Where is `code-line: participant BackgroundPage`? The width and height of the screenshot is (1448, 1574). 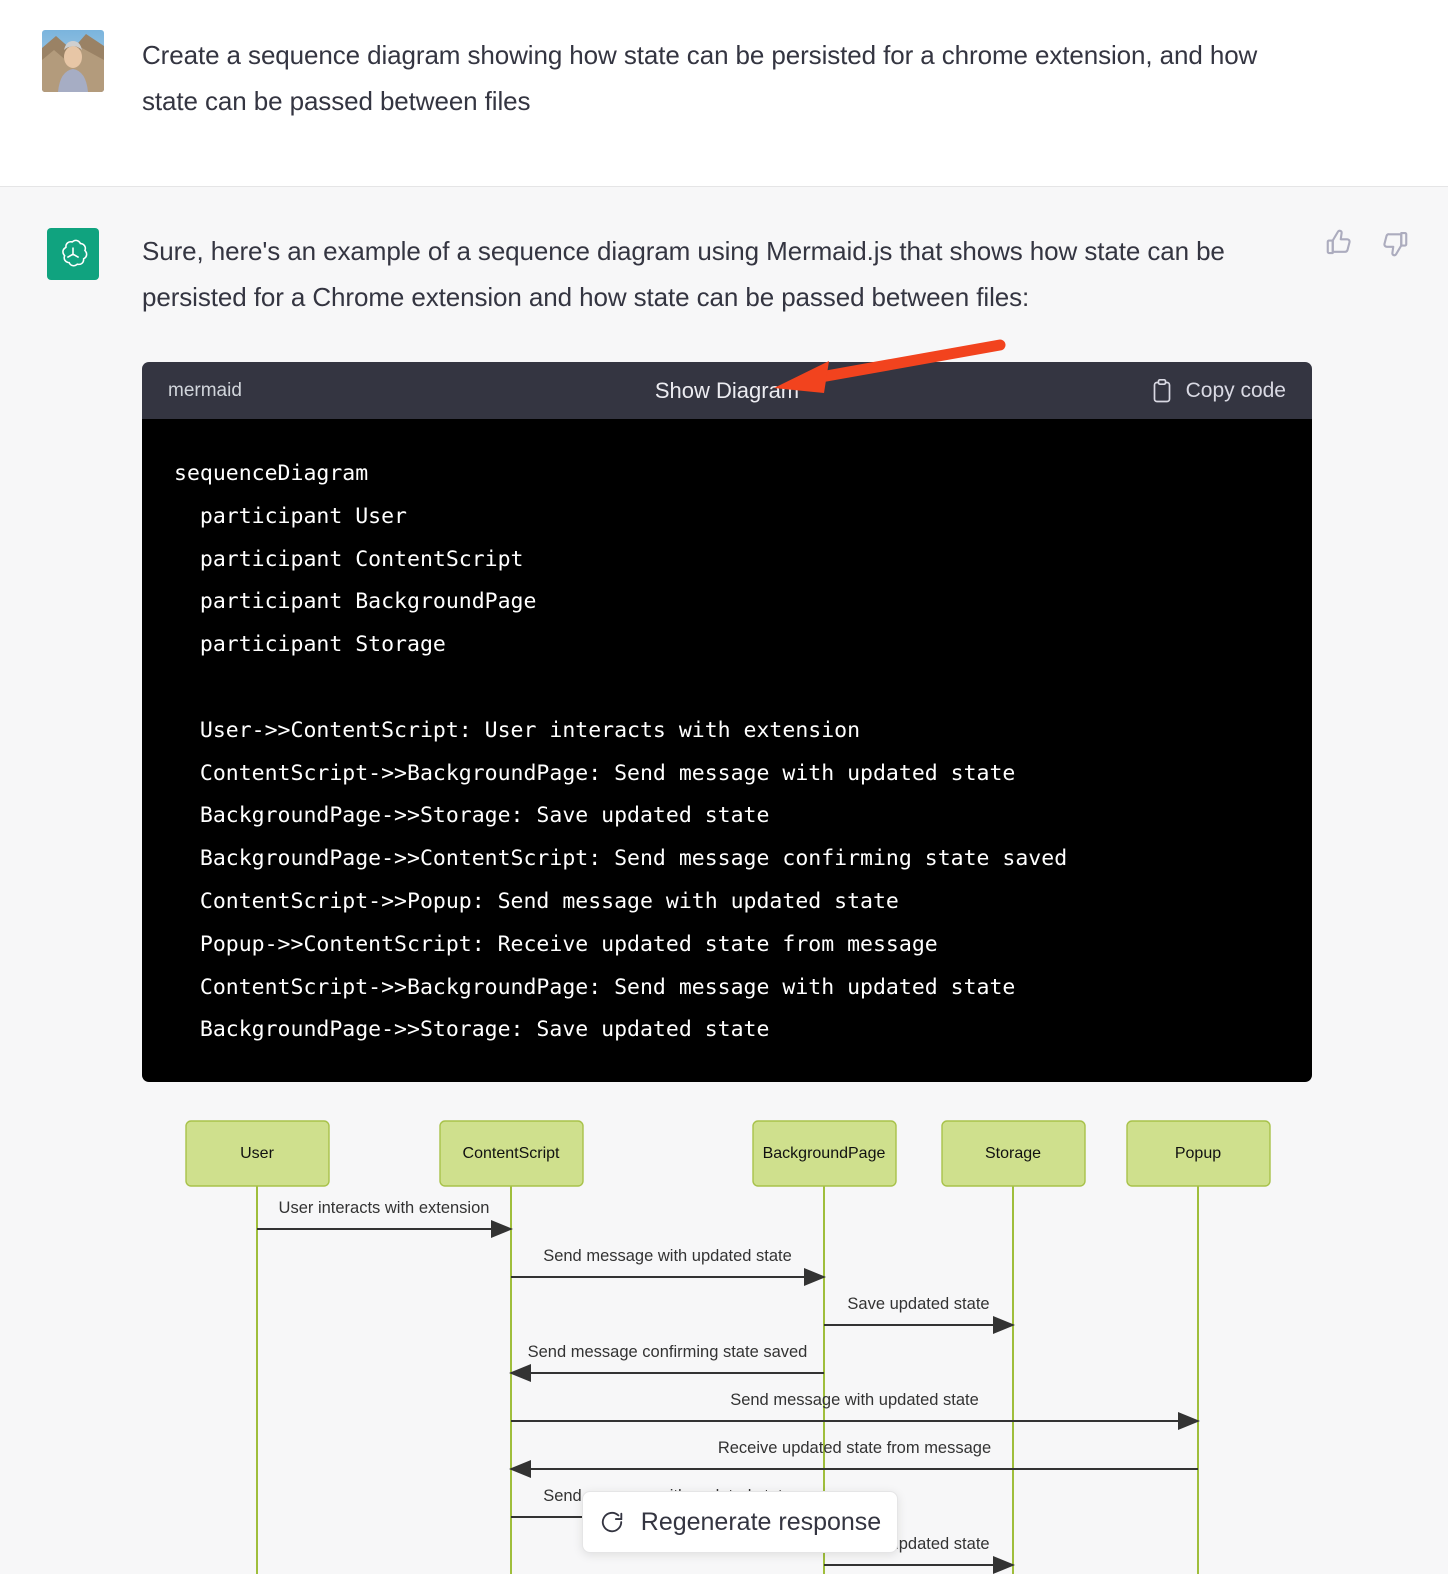 code-line: participant BackgroundPage is located at coordinates (355, 602).